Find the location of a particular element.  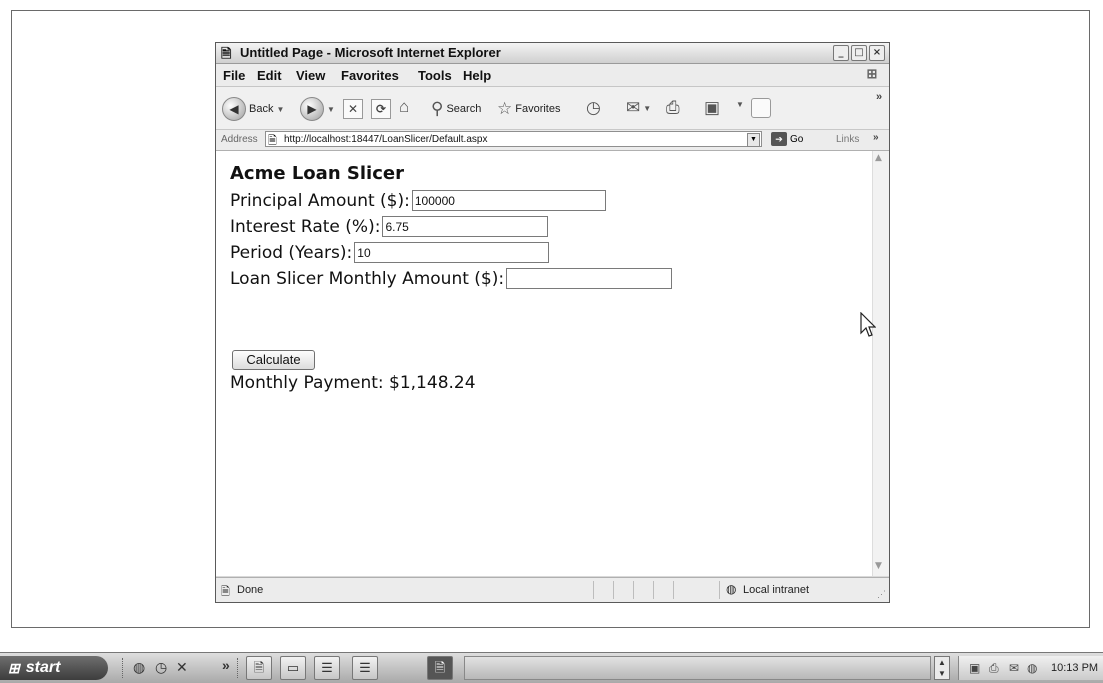

search-label: Search is located at coordinates (464, 109).